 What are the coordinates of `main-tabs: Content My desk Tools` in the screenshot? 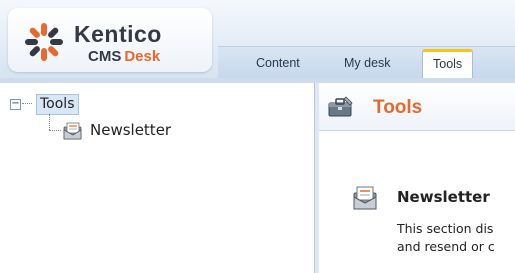 It's located at (366, 62).